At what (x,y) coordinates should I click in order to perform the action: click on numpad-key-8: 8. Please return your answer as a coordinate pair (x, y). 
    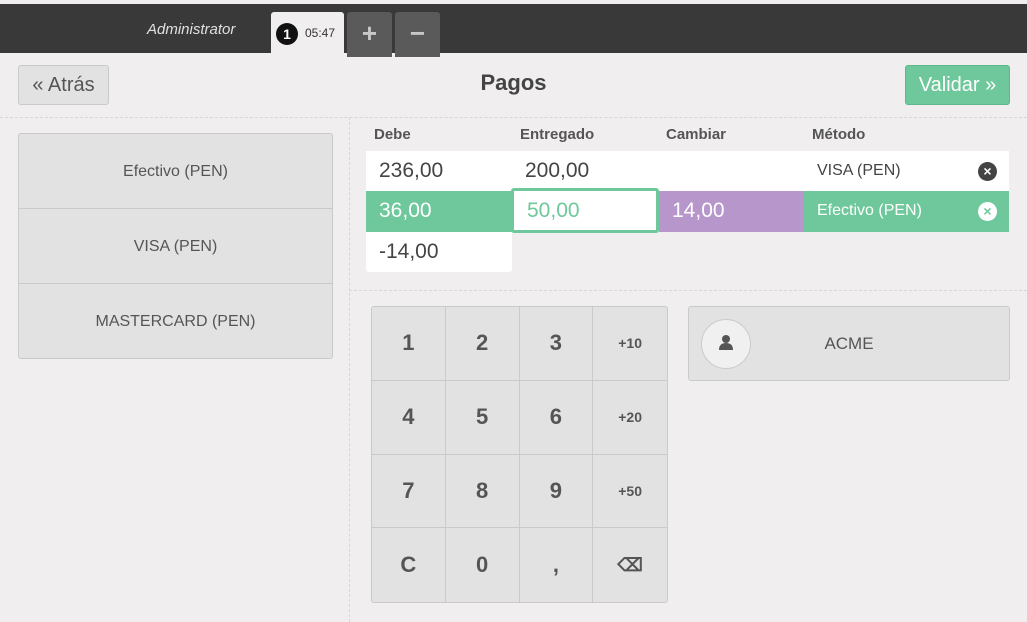
    Looking at the image, I should click on (482, 491).